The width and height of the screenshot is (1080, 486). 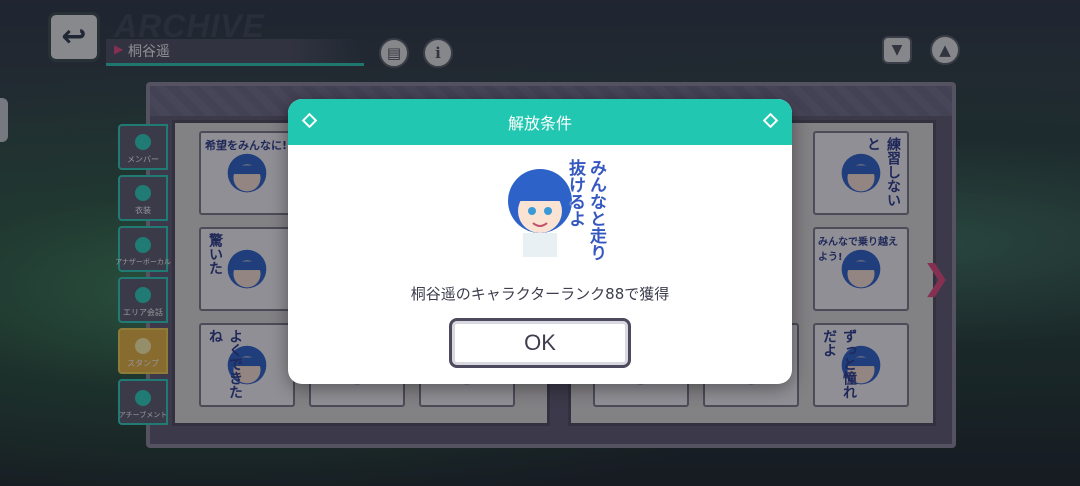 I want to click on dialog-header: 解放条件, so click(x=540, y=122).